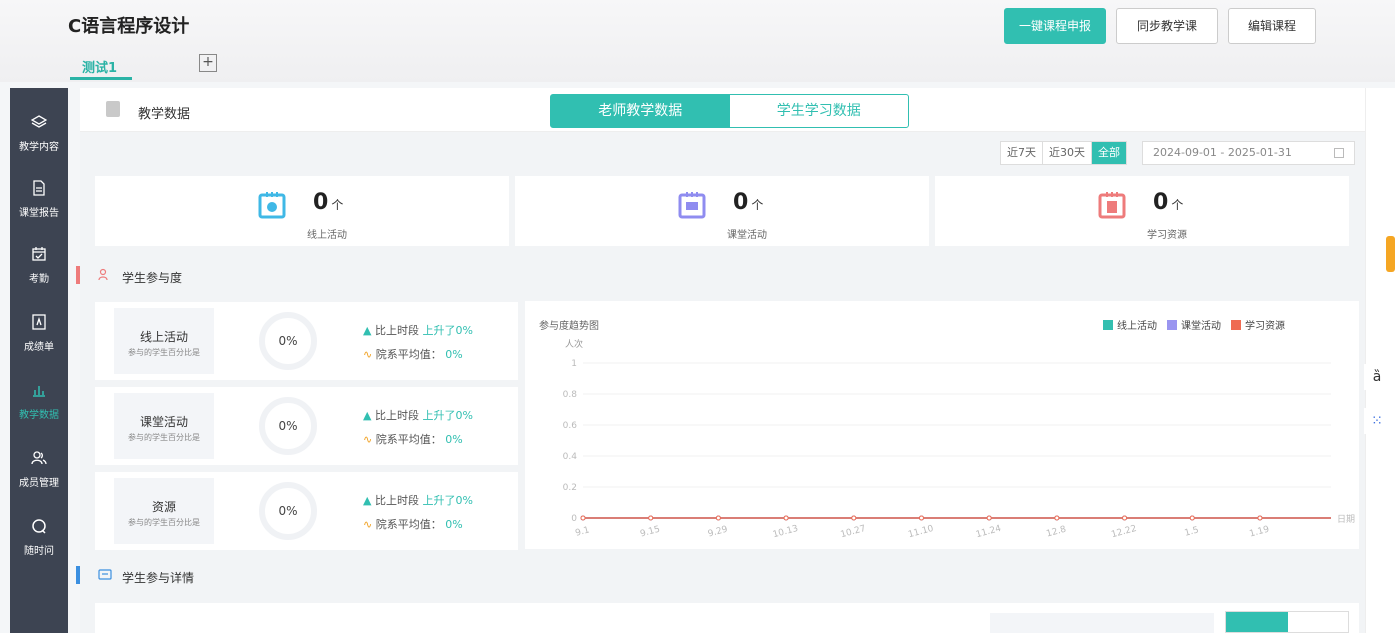 This screenshot has height=633, width=1395. Describe the element at coordinates (302, 211) in the screenshot. I see `stat-card-online: 0个 线上活动` at that location.